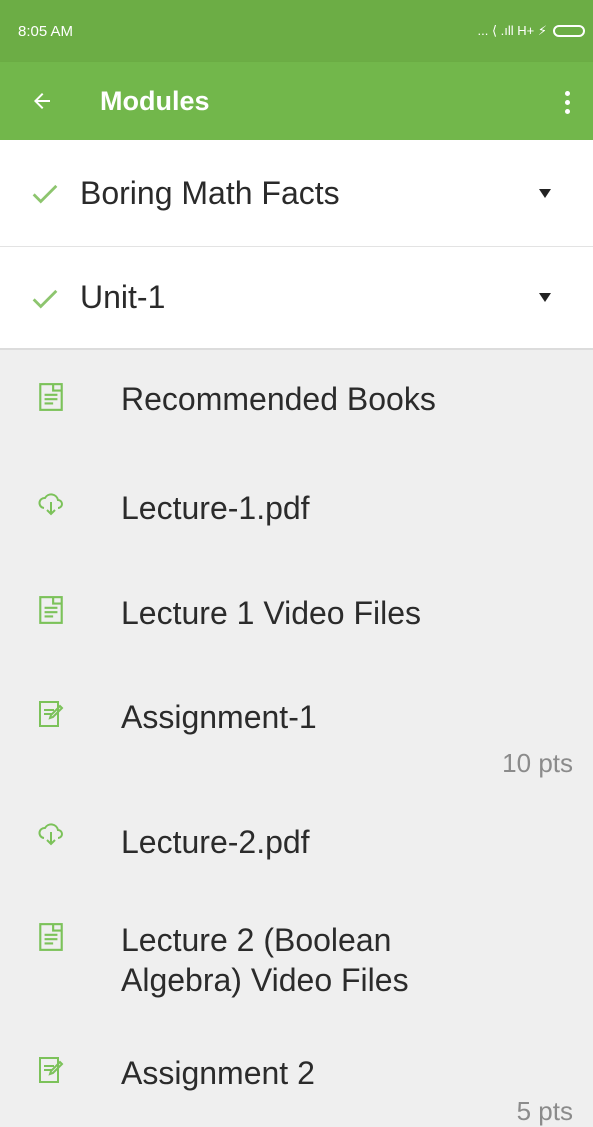 This screenshot has height=1127, width=593. What do you see at coordinates (567, 102) in the screenshot?
I see `more-options-button` at bounding box center [567, 102].